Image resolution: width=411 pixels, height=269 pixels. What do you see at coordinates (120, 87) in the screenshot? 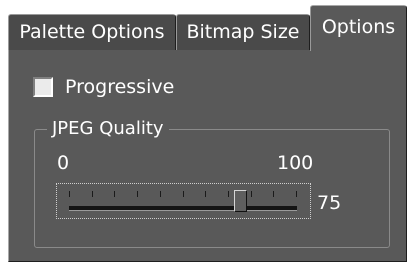
I see `progressive-label: Progressive` at bounding box center [120, 87].